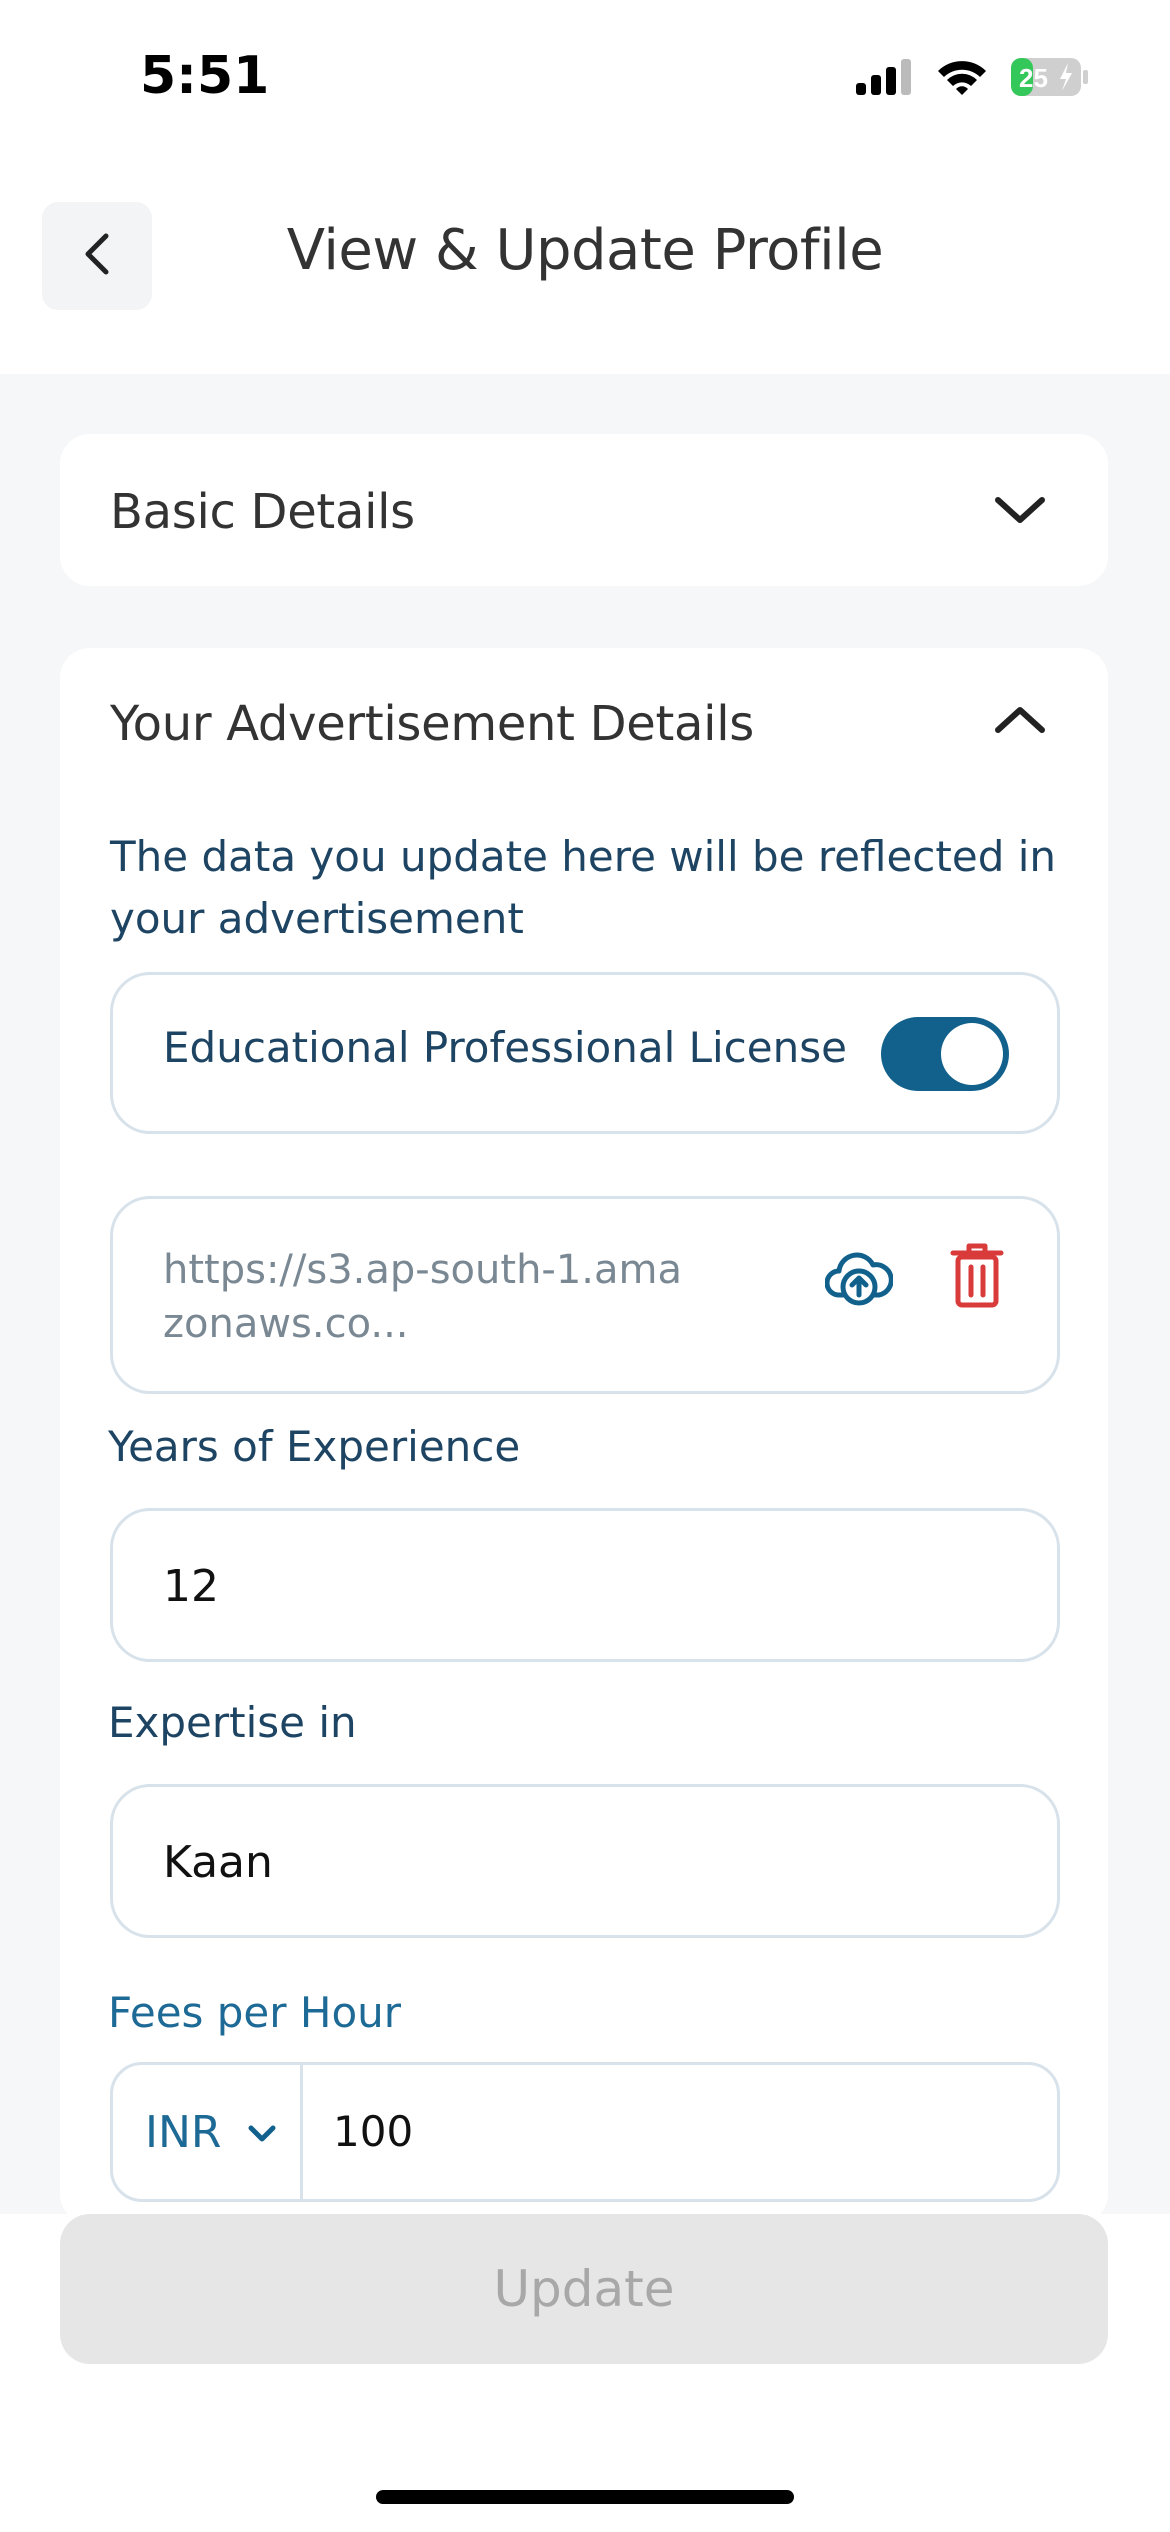 This screenshot has height=2532, width=1170. I want to click on battery-level: 25, so click(1033, 78).